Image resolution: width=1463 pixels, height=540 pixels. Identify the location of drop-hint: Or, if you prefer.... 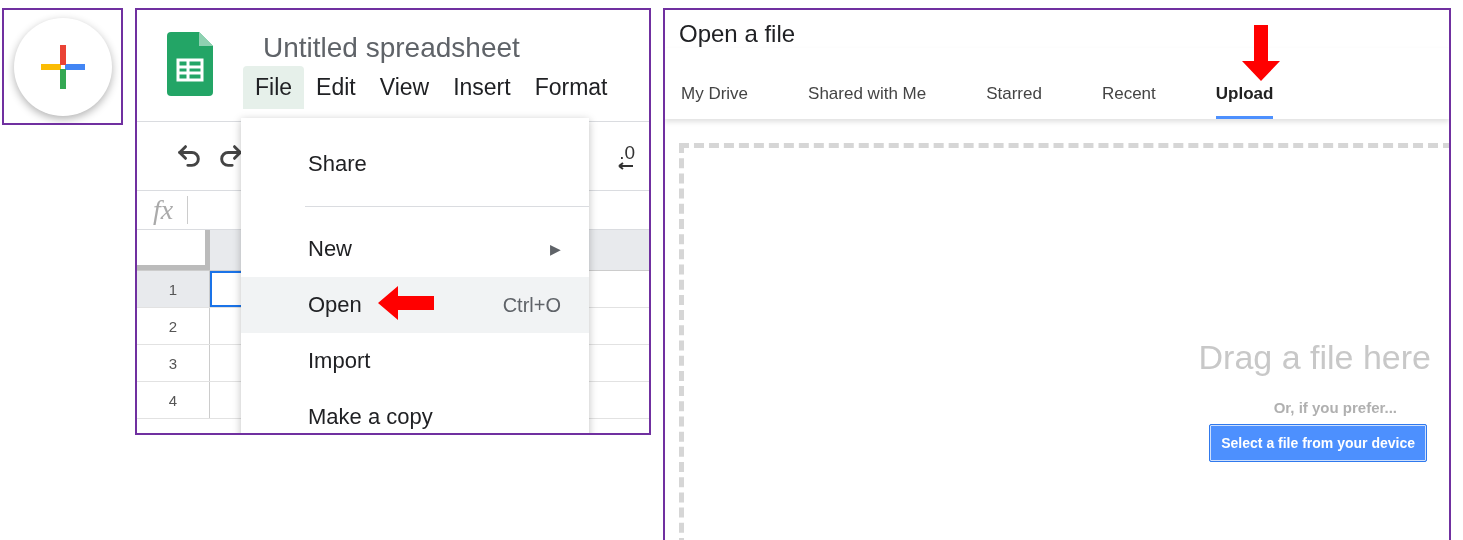
(1335, 407).